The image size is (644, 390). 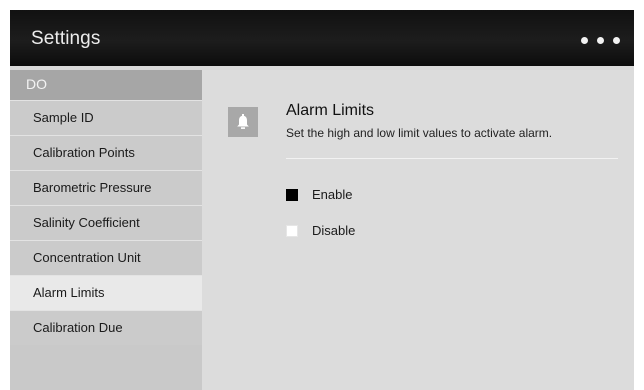 I want to click on enable-option: Enable, so click(x=319, y=194).